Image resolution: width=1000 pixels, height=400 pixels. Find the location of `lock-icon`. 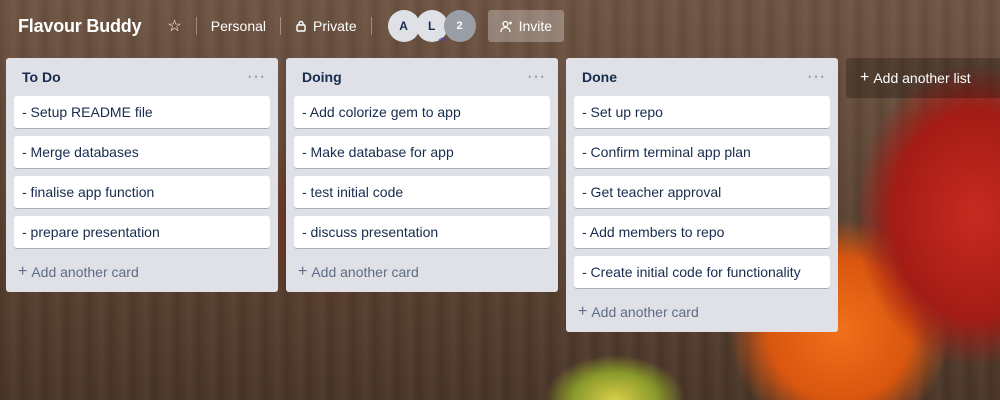

lock-icon is located at coordinates (301, 26).